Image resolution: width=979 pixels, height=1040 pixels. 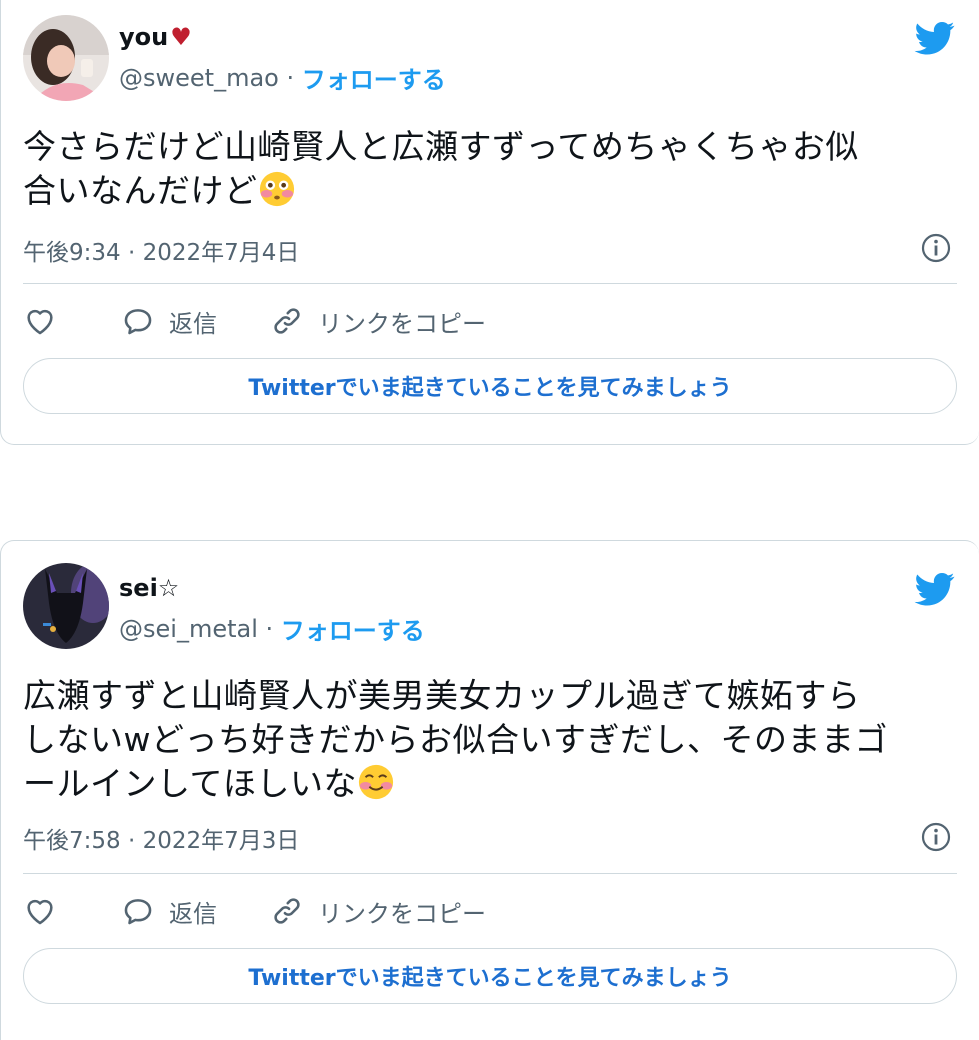 What do you see at coordinates (276, 189) in the screenshot?
I see `flushed-face-emoji` at bounding box center [276, 189].